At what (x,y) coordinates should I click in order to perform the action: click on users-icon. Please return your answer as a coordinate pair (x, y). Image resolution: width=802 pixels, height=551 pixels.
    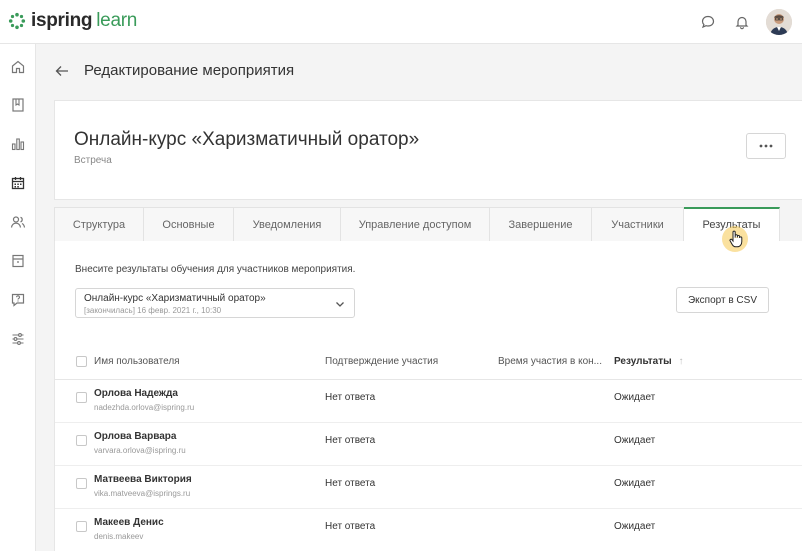
    Looking at the image, I should click on (18, 222).